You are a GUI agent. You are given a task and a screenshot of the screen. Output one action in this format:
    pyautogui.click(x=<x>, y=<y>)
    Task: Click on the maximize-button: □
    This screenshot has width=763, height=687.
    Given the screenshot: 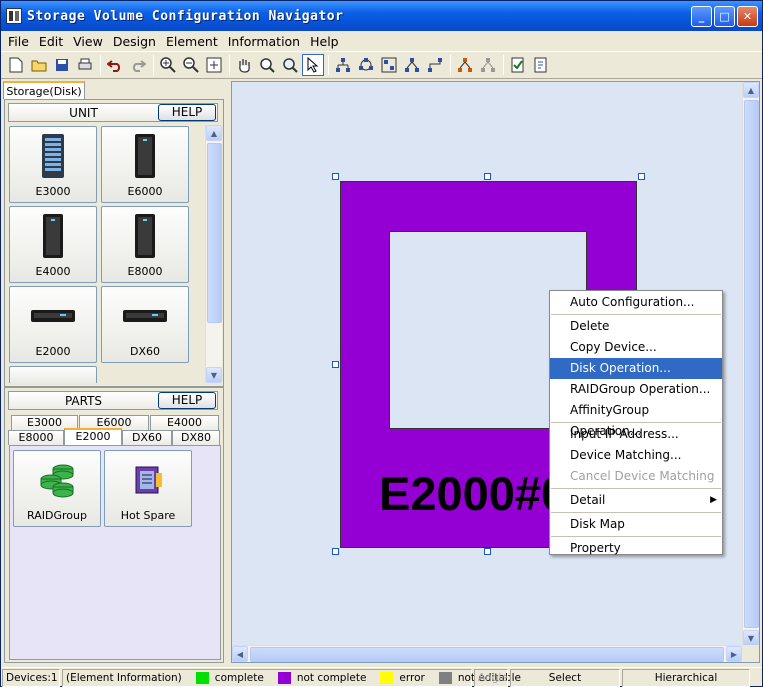 What is the action you would take?
    pyautogui.click(x=724, y=16)
    